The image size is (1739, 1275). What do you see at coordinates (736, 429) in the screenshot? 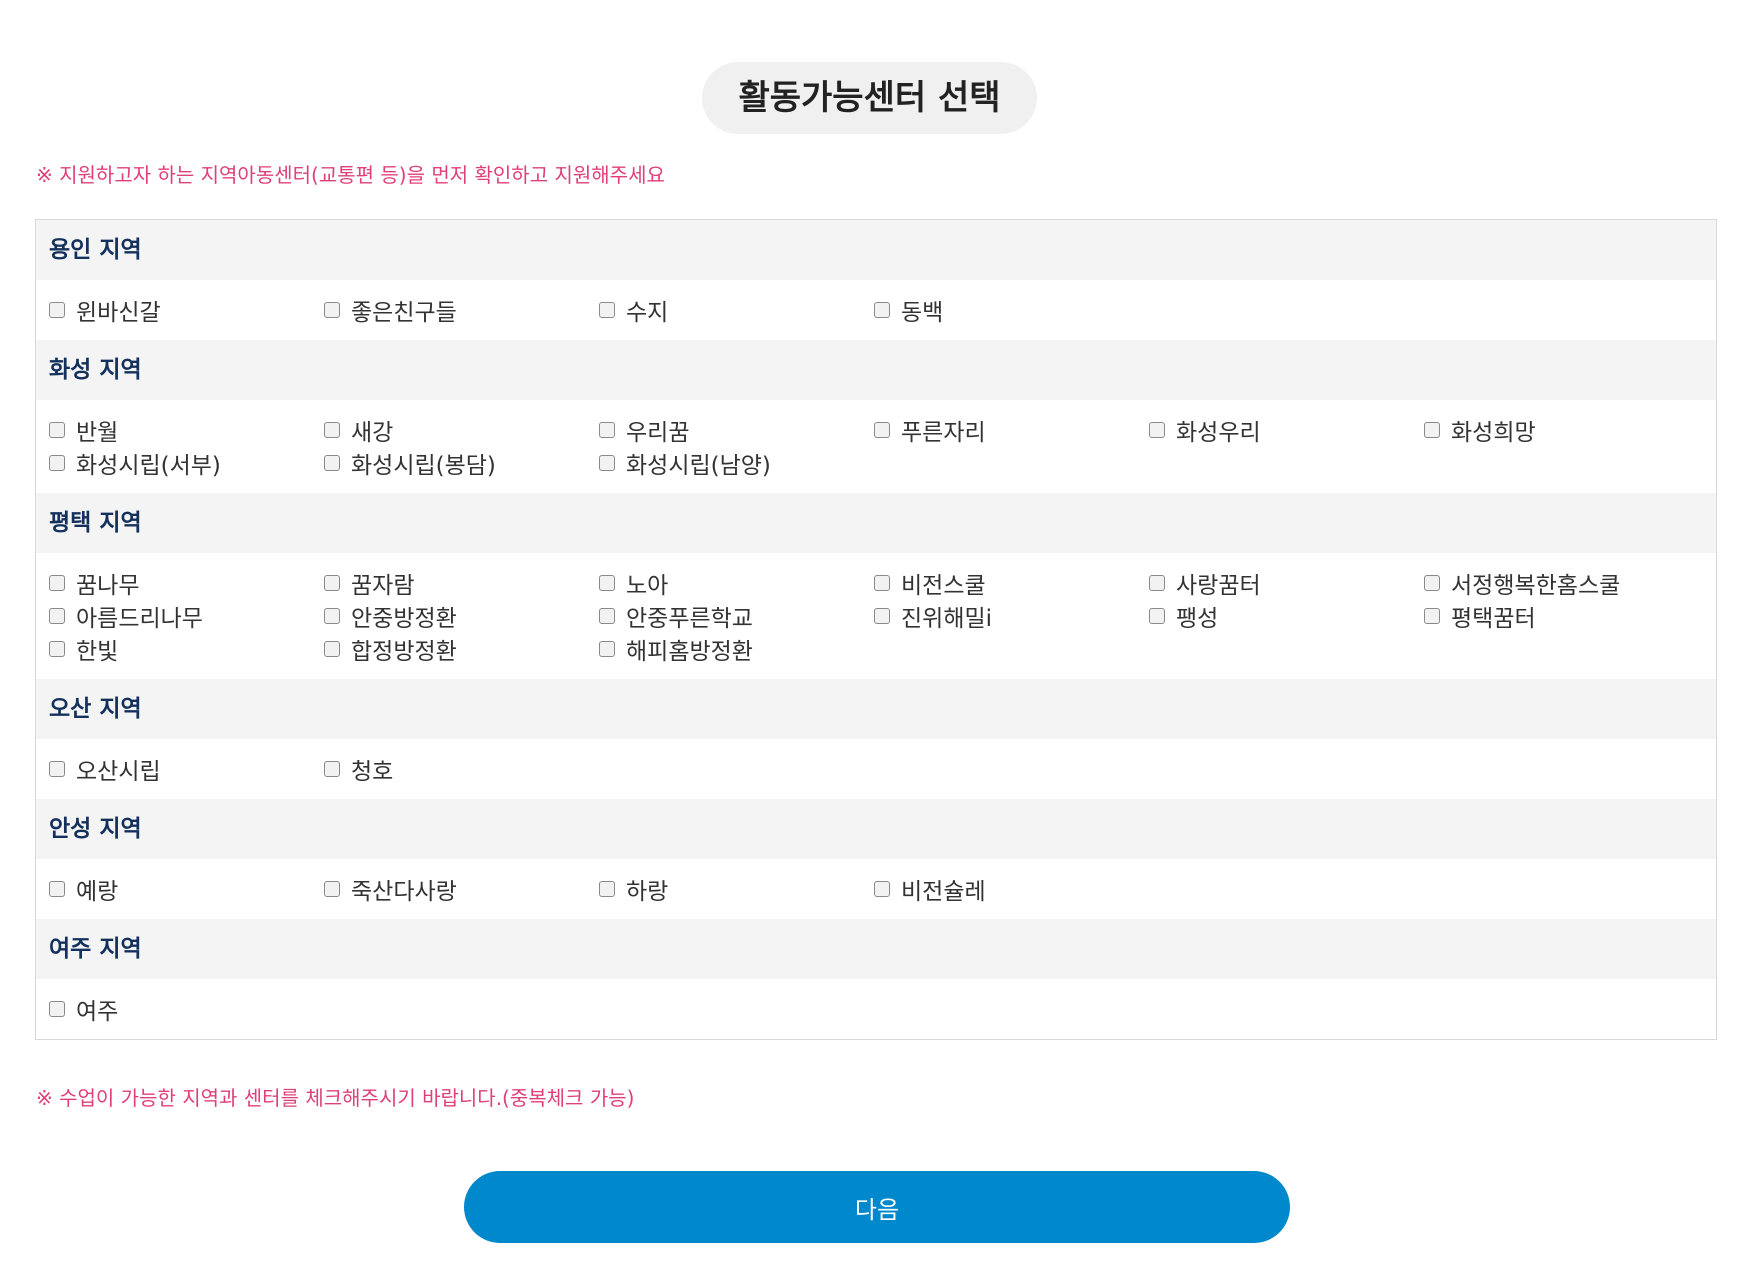
I see `center-checkbox-item: 우리꿈` at bounding box center [736, 429].